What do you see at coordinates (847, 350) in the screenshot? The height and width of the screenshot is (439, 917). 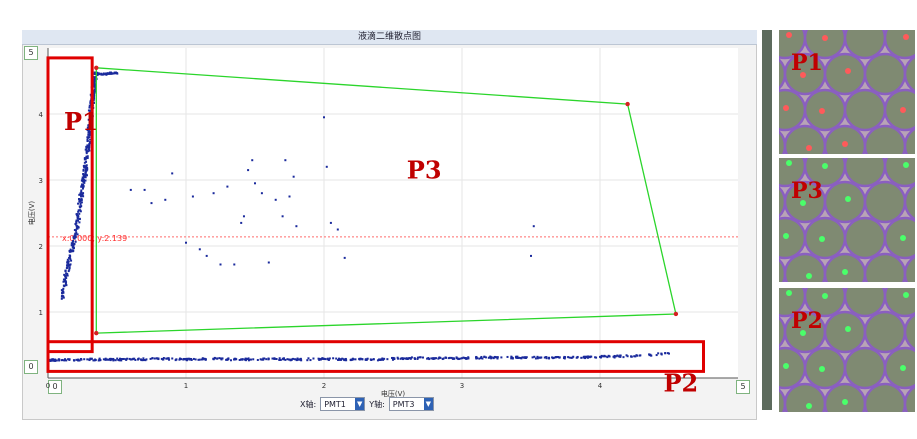 I see `droplet-image` at bounding box center [847, 350].